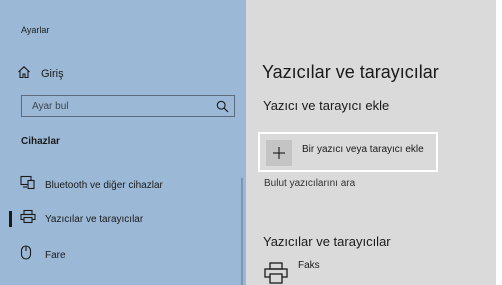  I want to click on selection-indicator, so click(10, 219).